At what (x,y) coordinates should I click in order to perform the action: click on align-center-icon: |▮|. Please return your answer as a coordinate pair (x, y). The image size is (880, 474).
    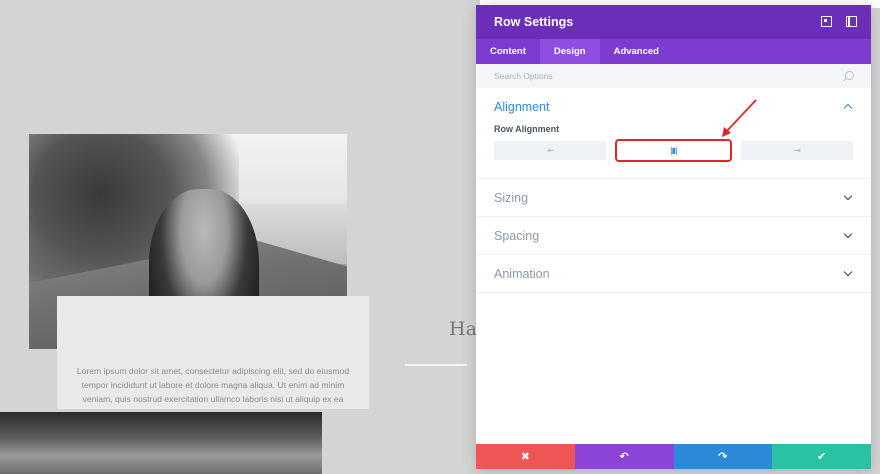
    Looking at the image, I should click on (674, 150).